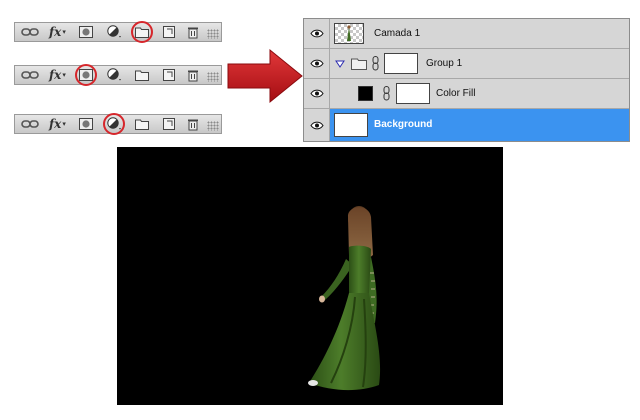  What do you see at coordinates (344, 298) in the screenshot?
I see `woman-in-green-dress-image` at bounding box center [344, 298].